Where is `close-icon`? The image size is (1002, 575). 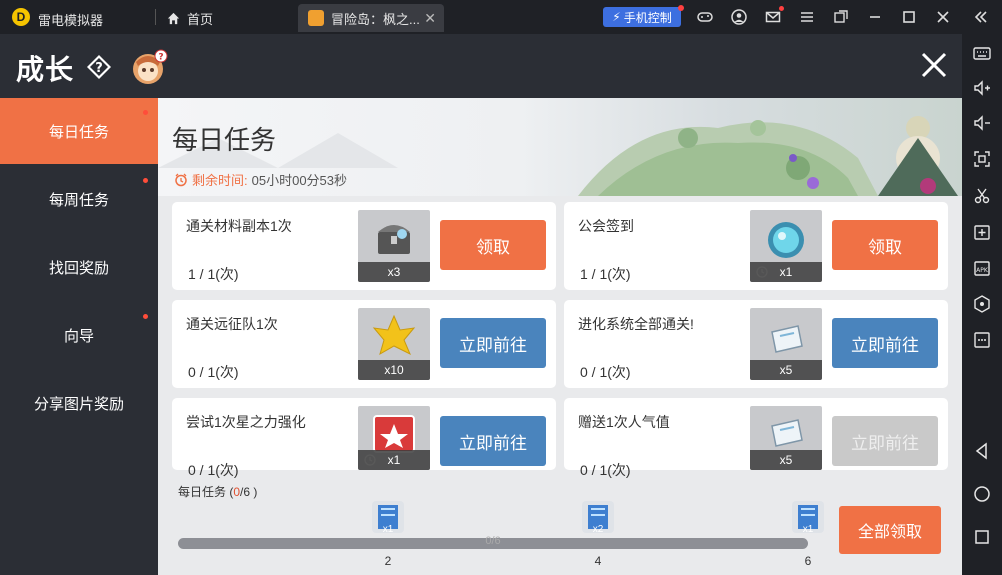
close-icon is located at coordinates (934, 65).